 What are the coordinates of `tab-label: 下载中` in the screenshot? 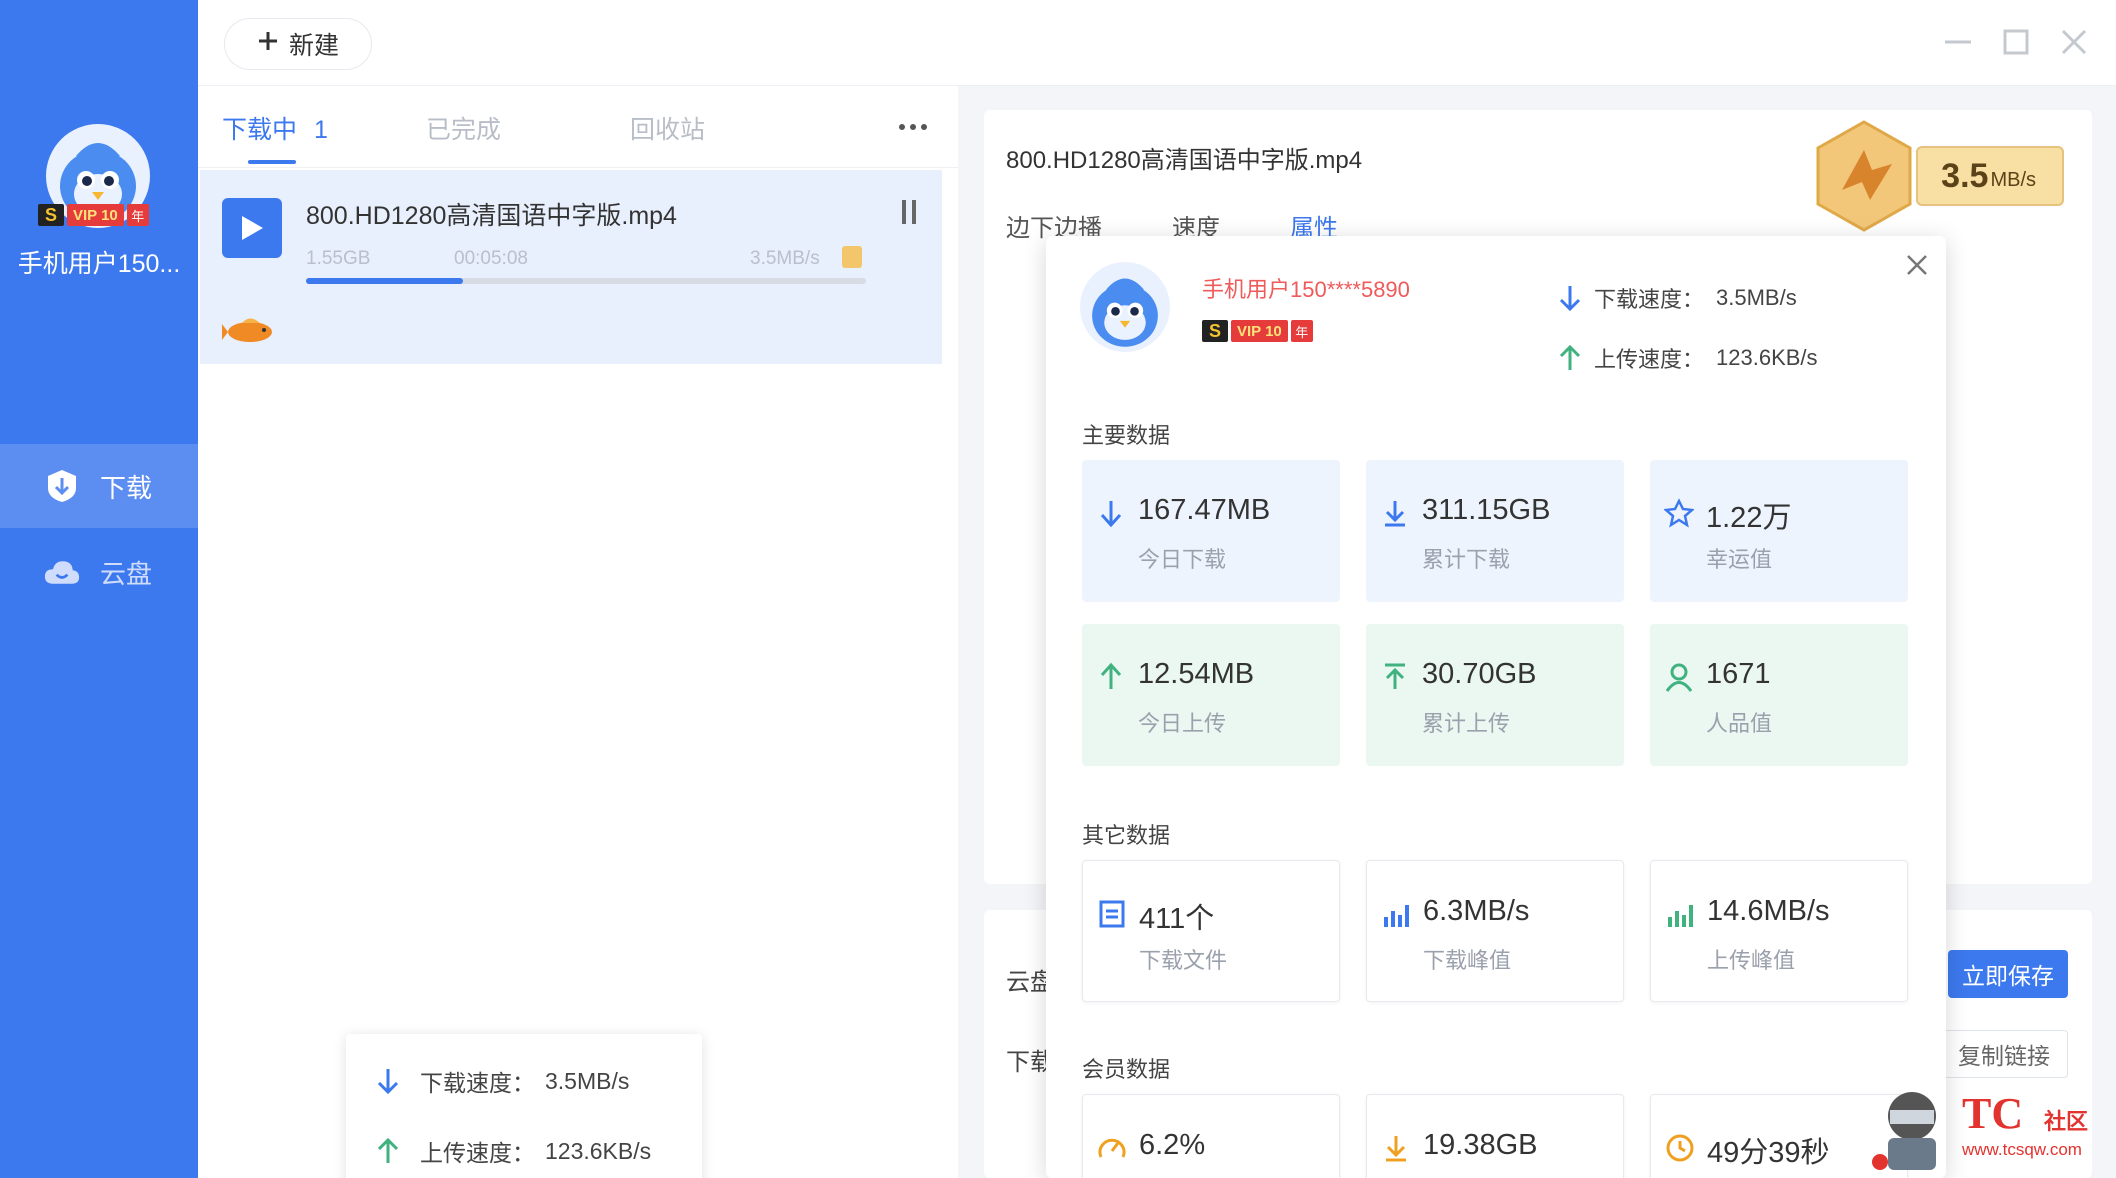 It's located at (260, 130).